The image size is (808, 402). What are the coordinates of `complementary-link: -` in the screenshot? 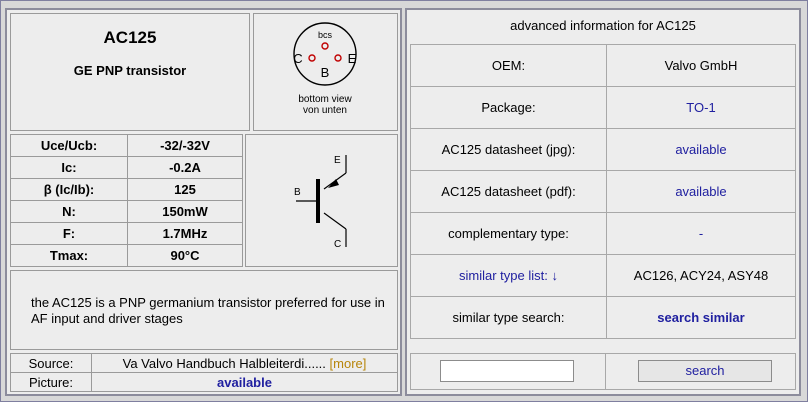 It's located at (701, 233).